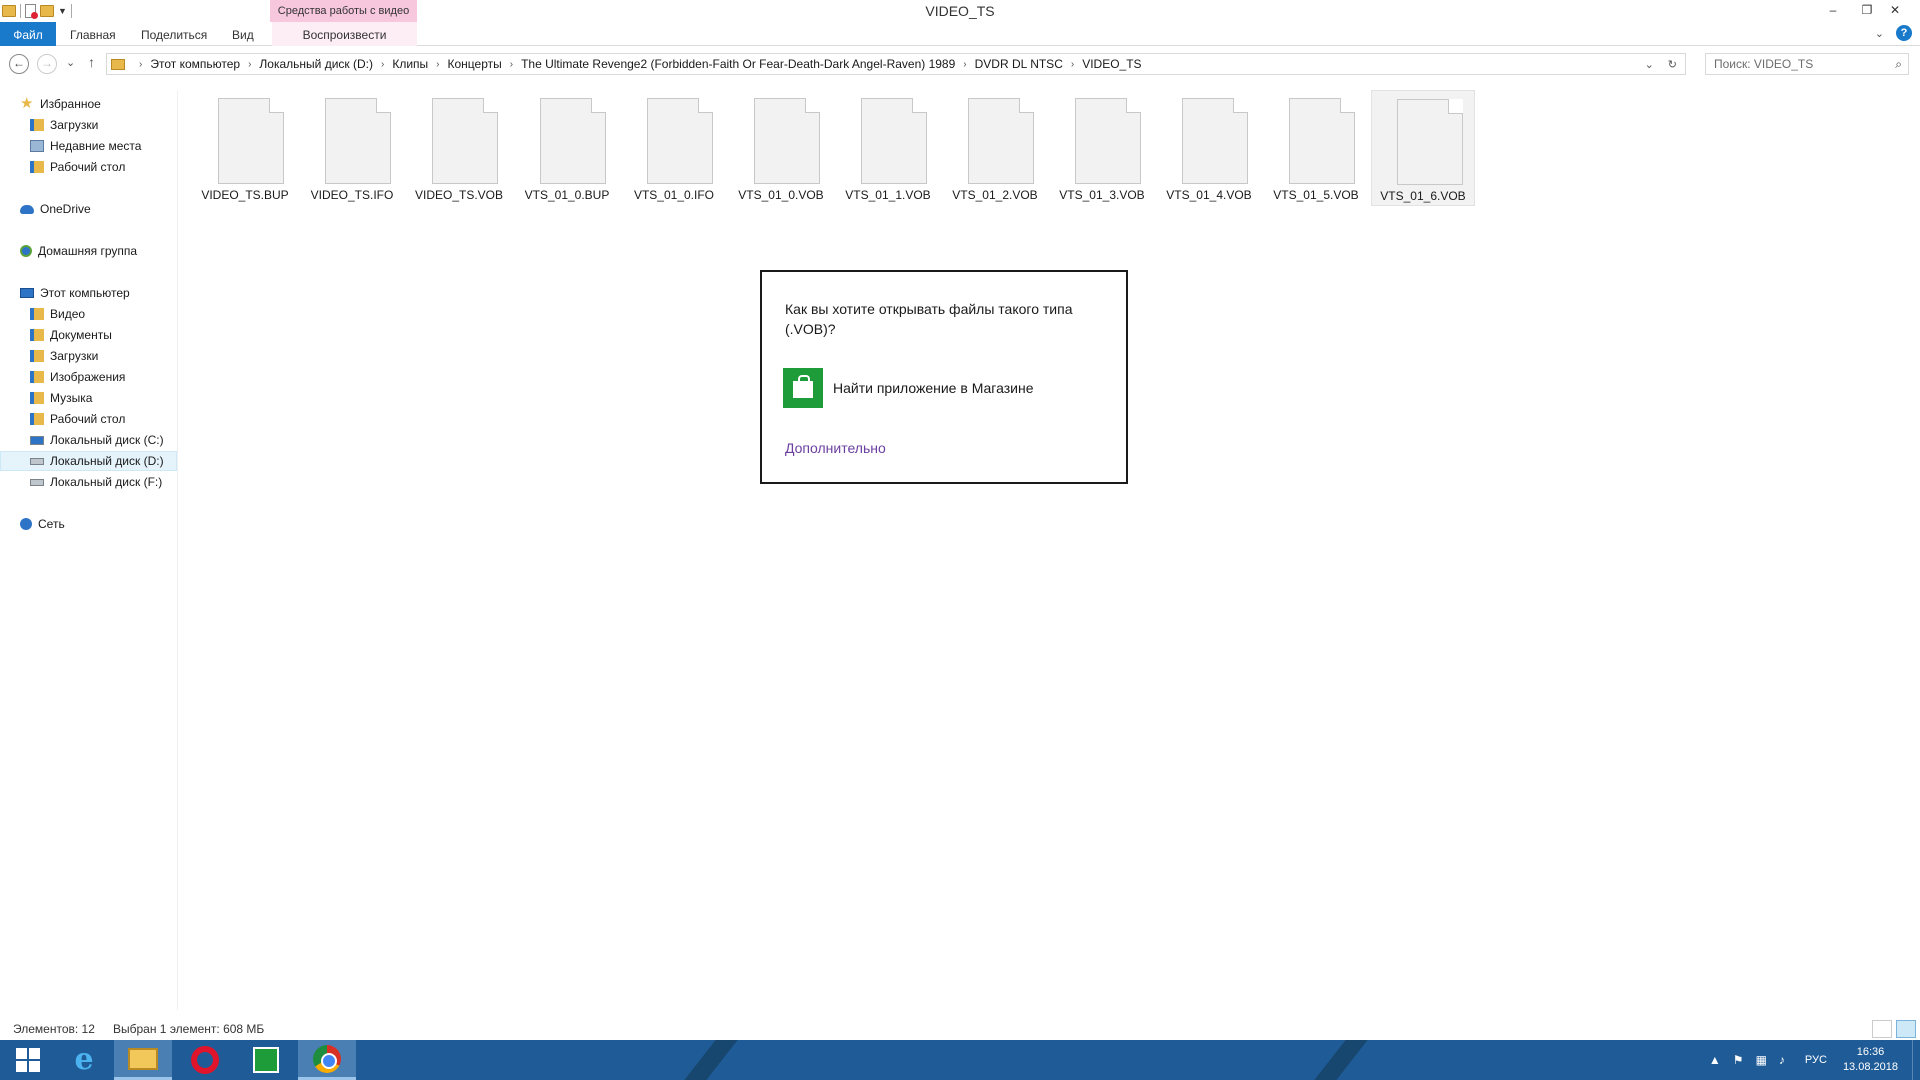 This screenshot has height=1080, width=1920. Describe the element at coordinates (1879, 33) in the screenshot. I see `expand-ribbon-icon: ⌄` at that location.